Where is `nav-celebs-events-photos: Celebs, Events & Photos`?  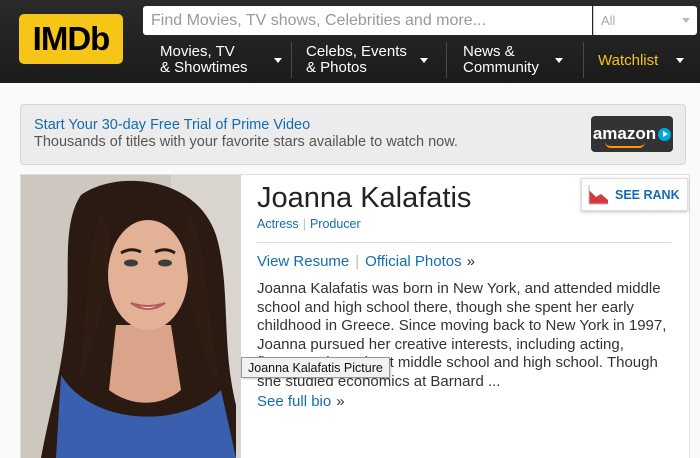
nav-celebs-events-photos: Celebs, Events & Photos is located at coordinates (367, 60).